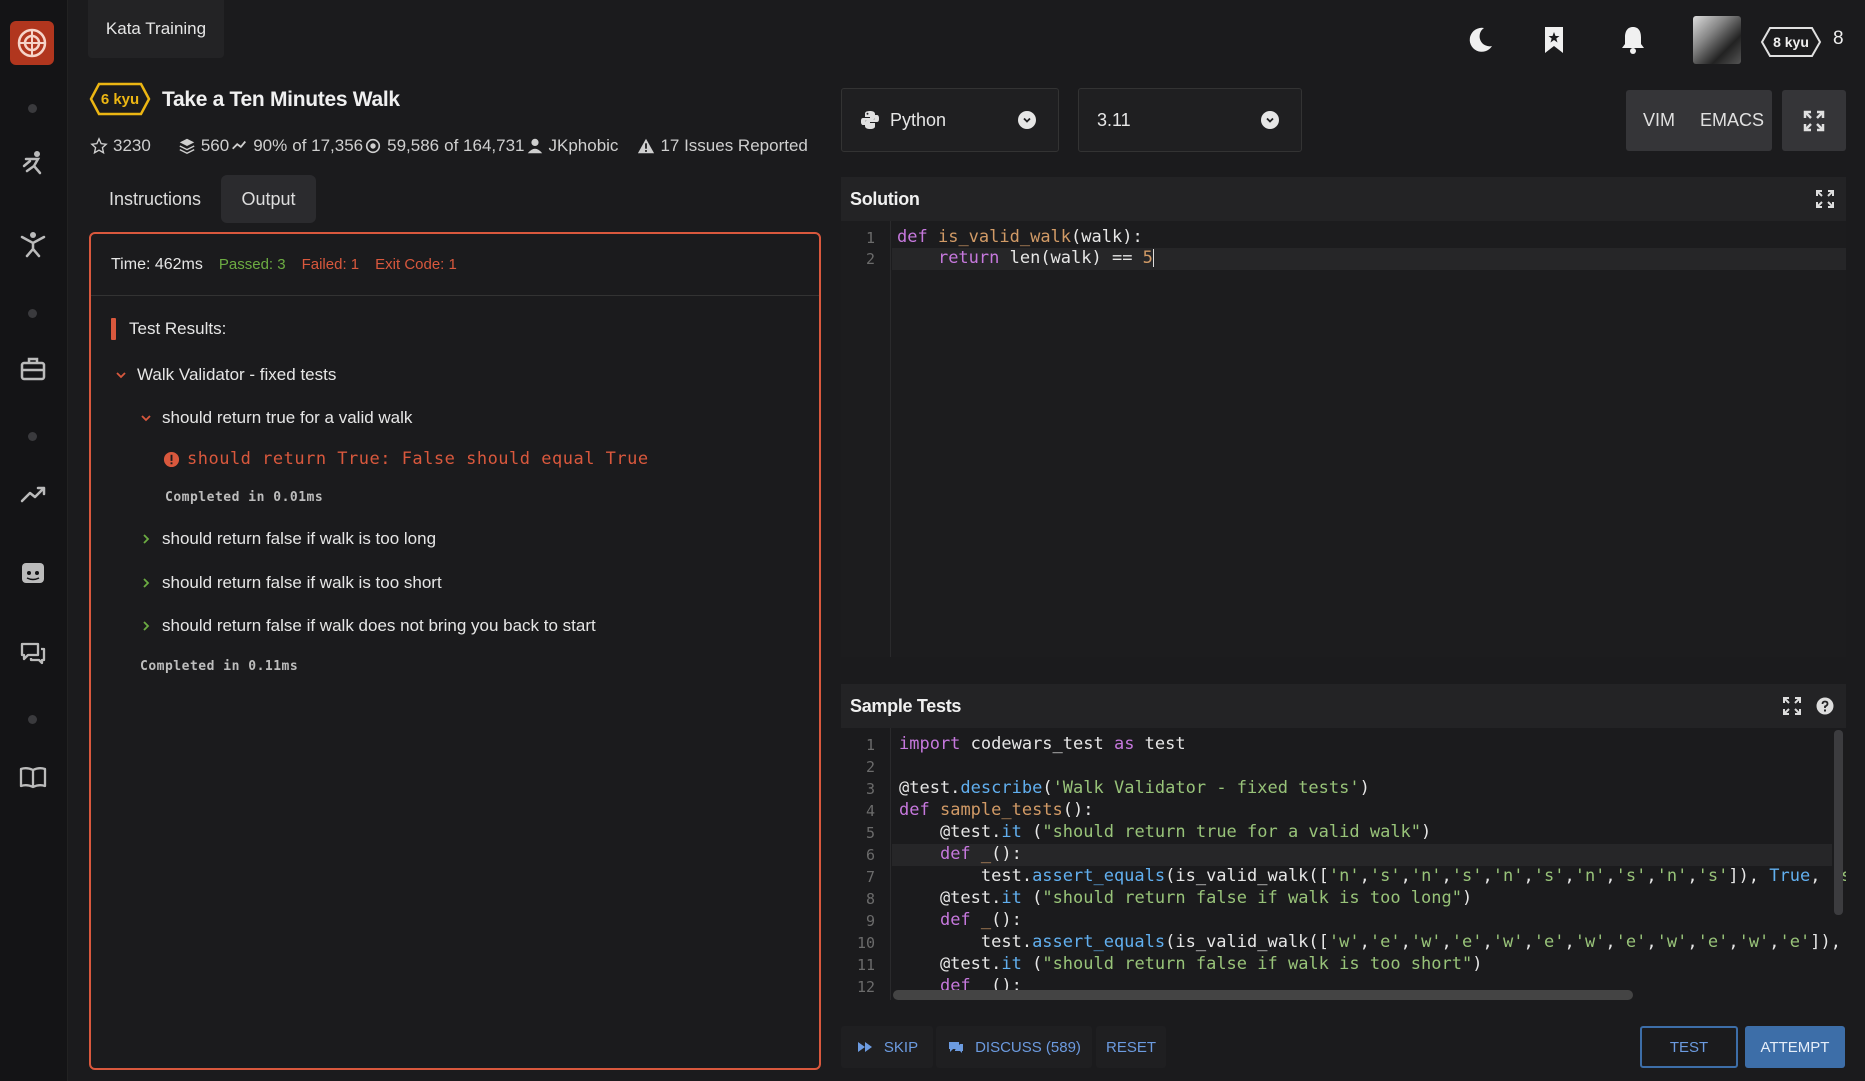 This screenshot has height=1081, width=1865. What do you see at coordinates (865, 943) in the screenshot?
I see `line-number: 10` at bounding box center [865, 943].